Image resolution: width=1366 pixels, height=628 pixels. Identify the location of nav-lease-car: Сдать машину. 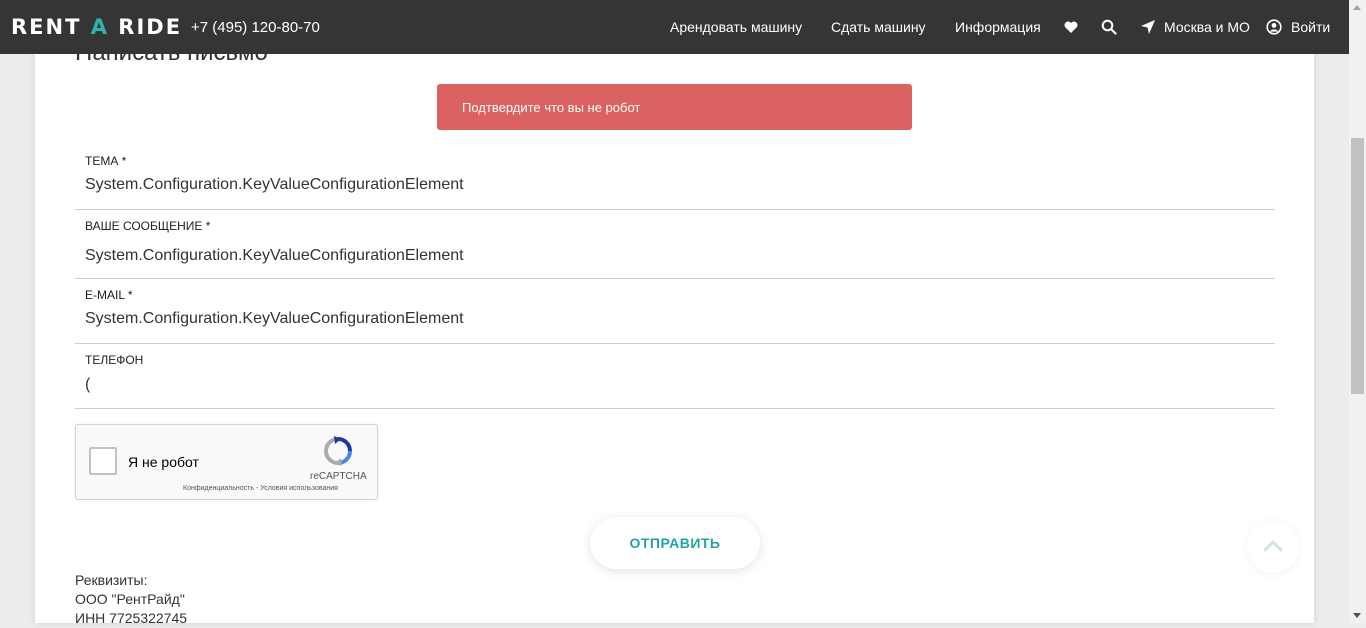
(878, 27).